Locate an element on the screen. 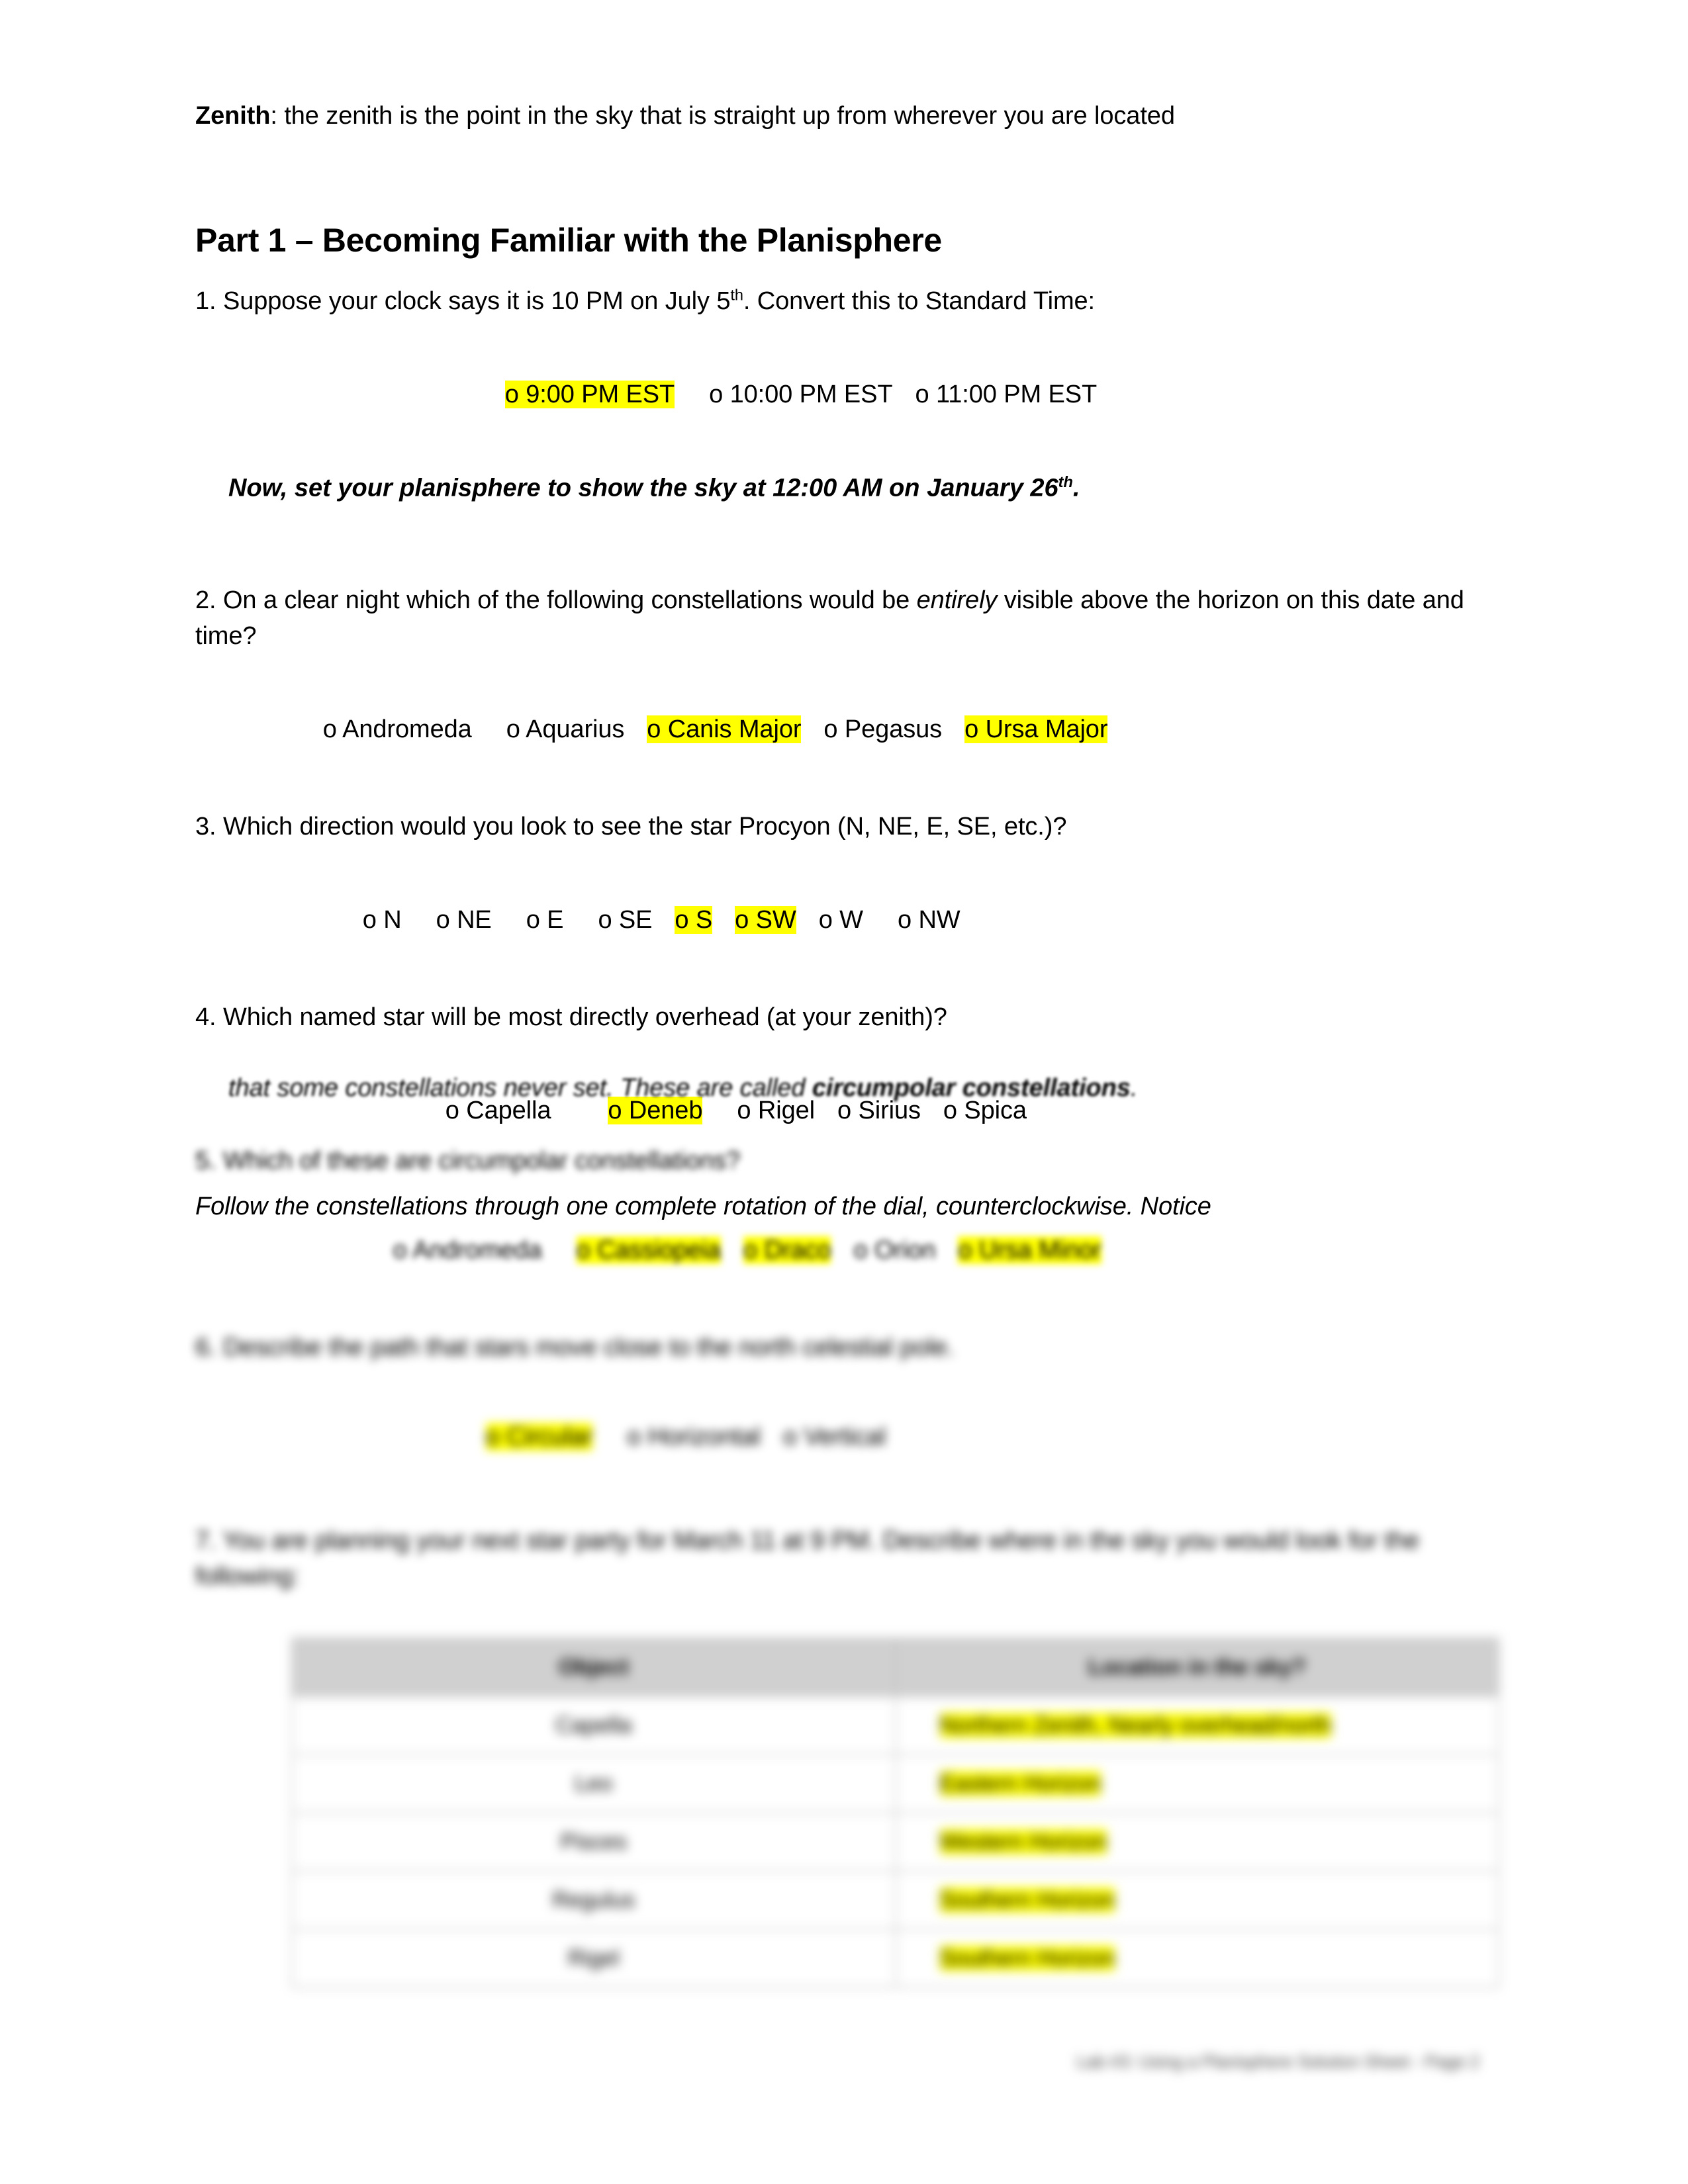  question-7-number: 7. is located at coordinates (205, 1541).